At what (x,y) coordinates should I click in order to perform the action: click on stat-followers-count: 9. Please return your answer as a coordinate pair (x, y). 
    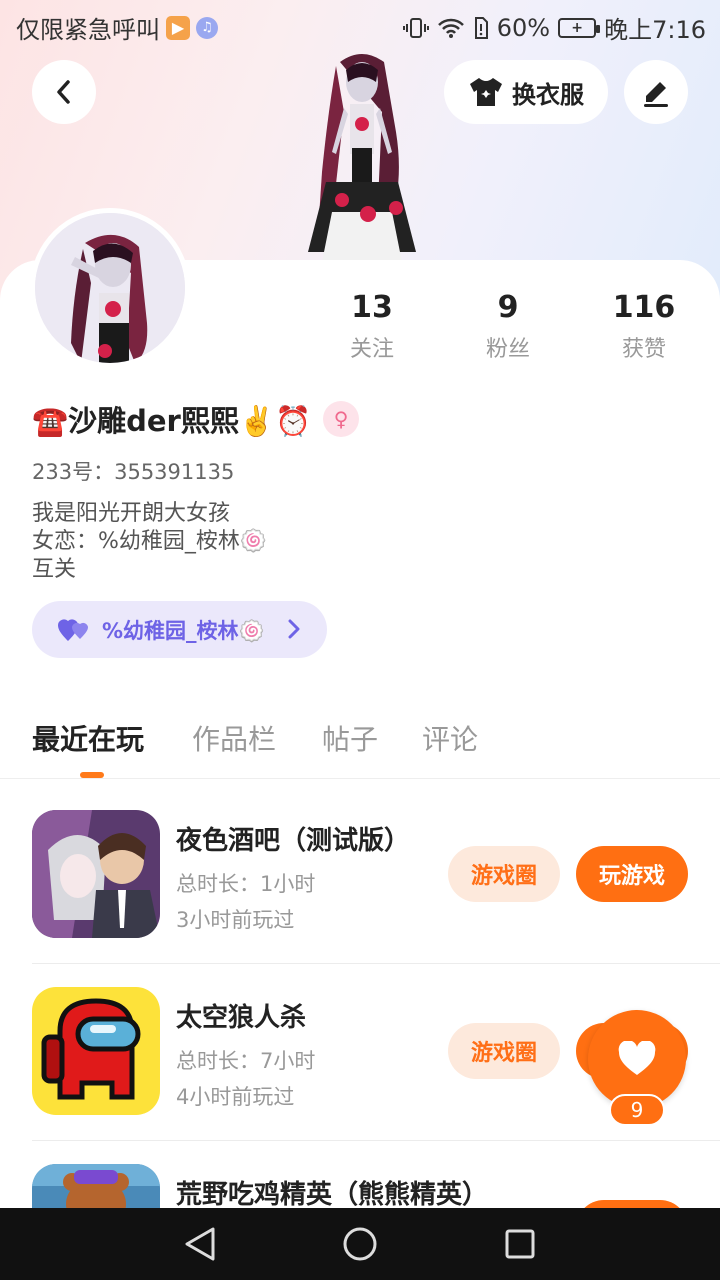
    Looking at the image, I should click on (508, 307).